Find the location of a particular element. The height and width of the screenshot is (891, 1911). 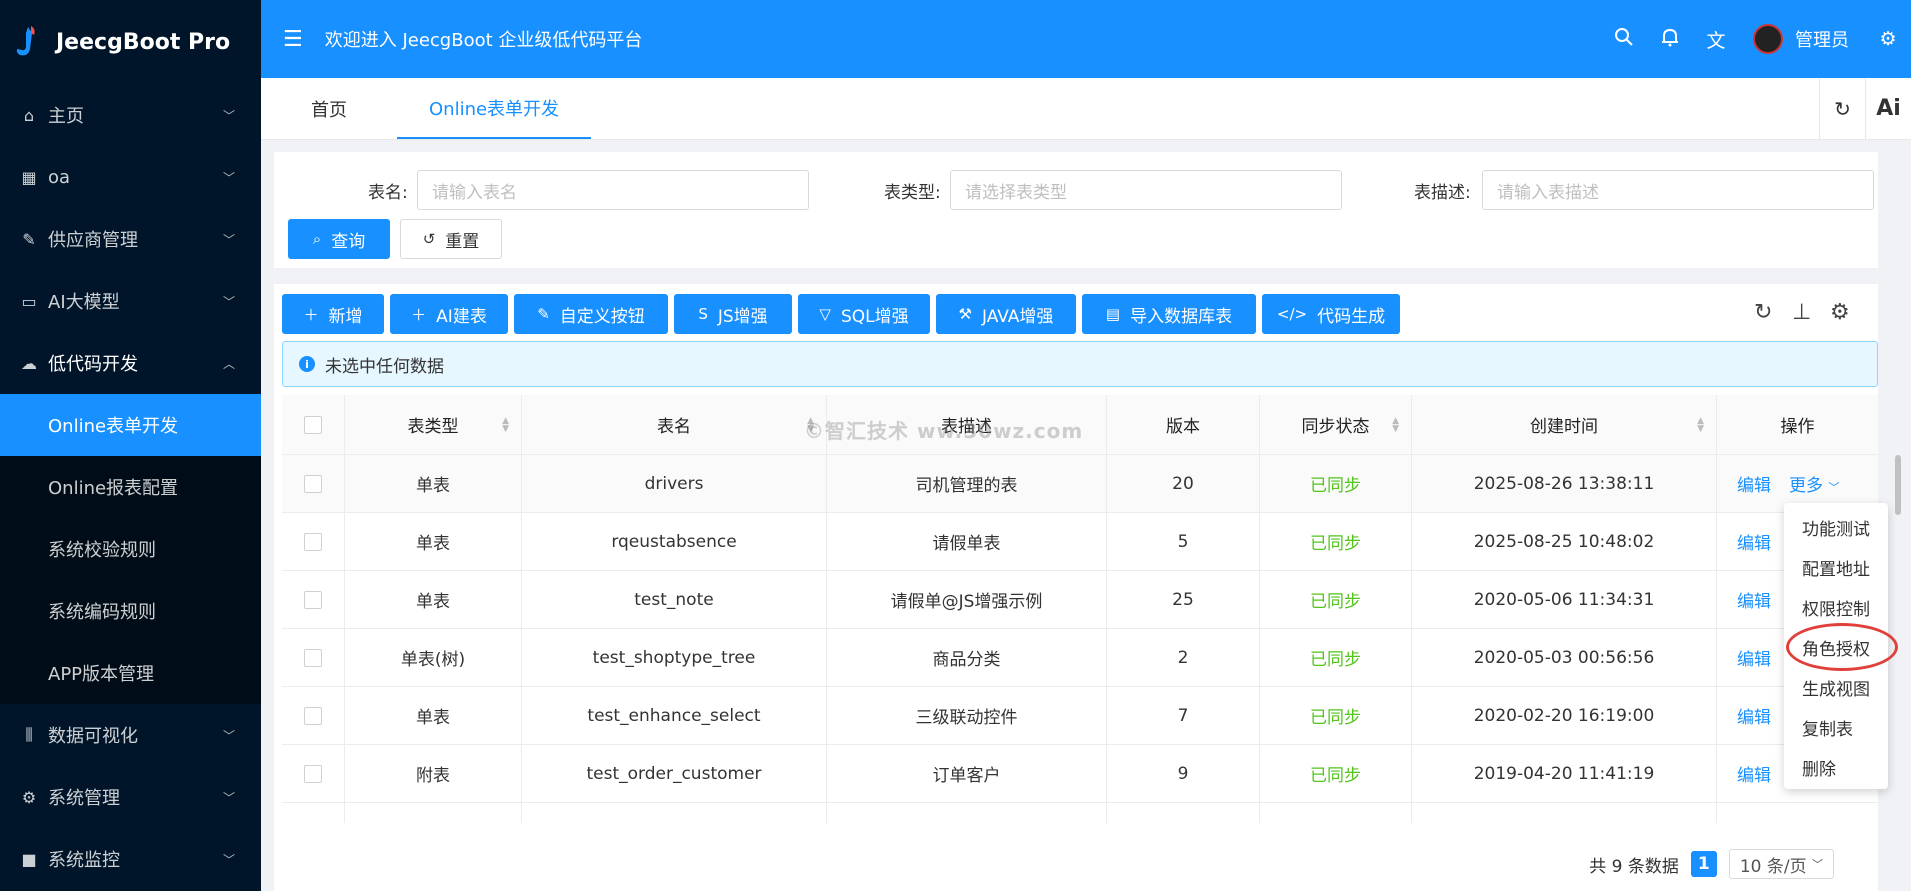

scrollbar-thumb is located at coordinates (1898, 485).